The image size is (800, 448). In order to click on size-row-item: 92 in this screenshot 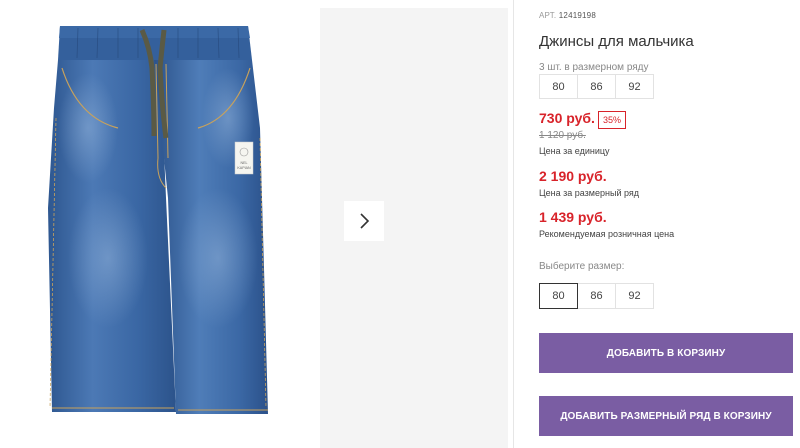, I will do `click(634, 86)`.